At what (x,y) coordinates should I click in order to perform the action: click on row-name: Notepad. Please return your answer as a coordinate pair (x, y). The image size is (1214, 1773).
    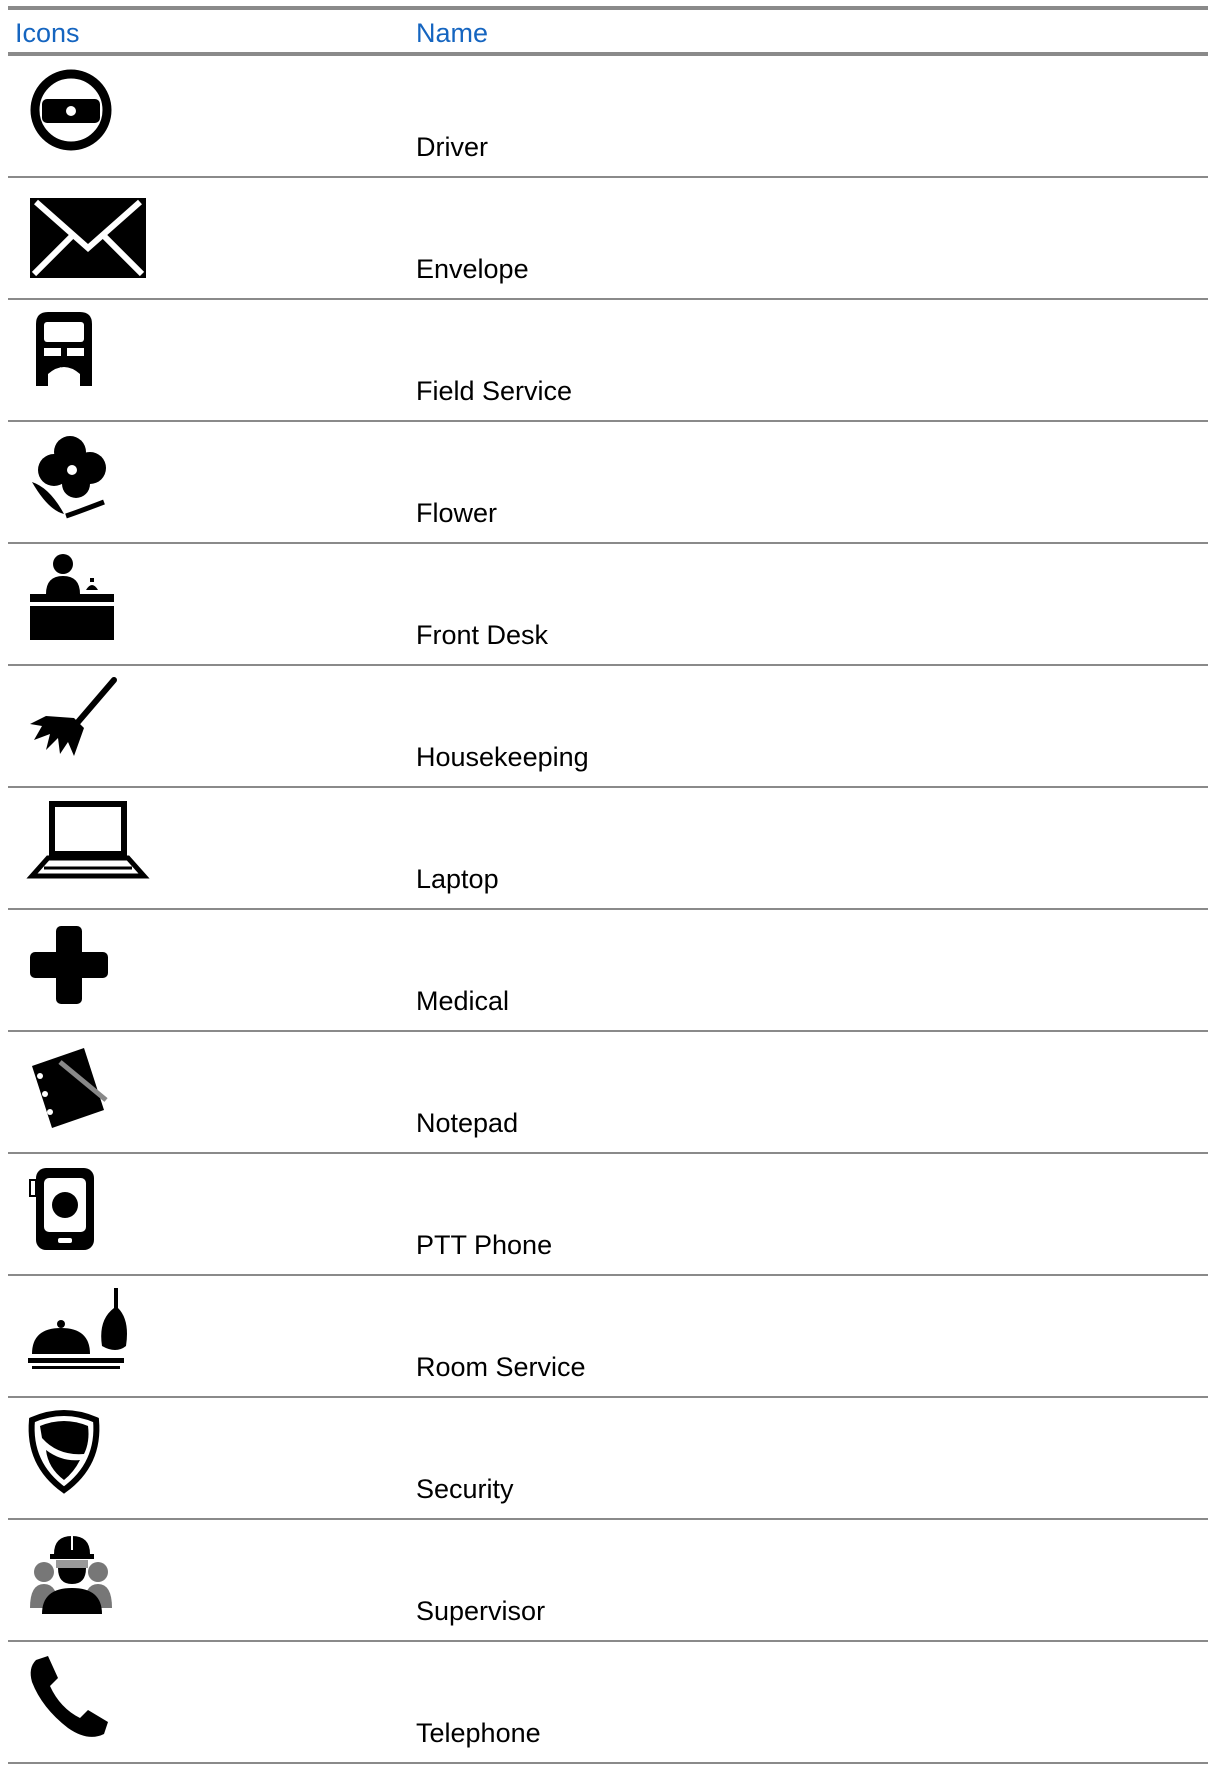
    Looking at the image, I should click on (467, 1123).